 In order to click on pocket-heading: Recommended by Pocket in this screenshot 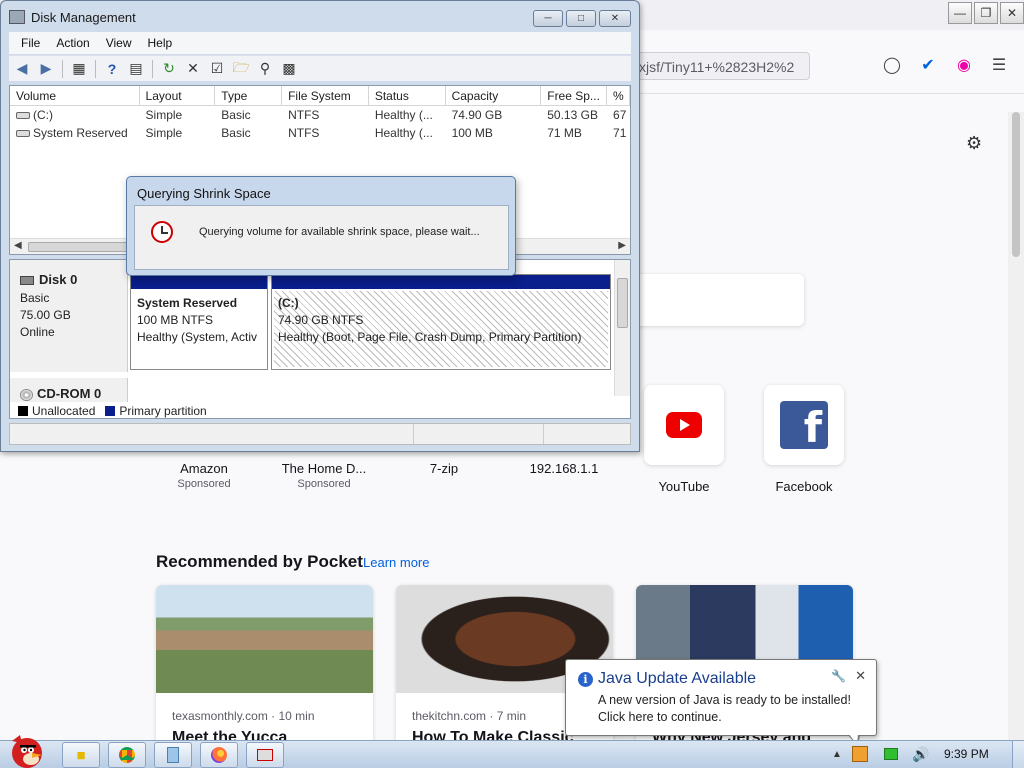, I will do `click(259, 561)`.